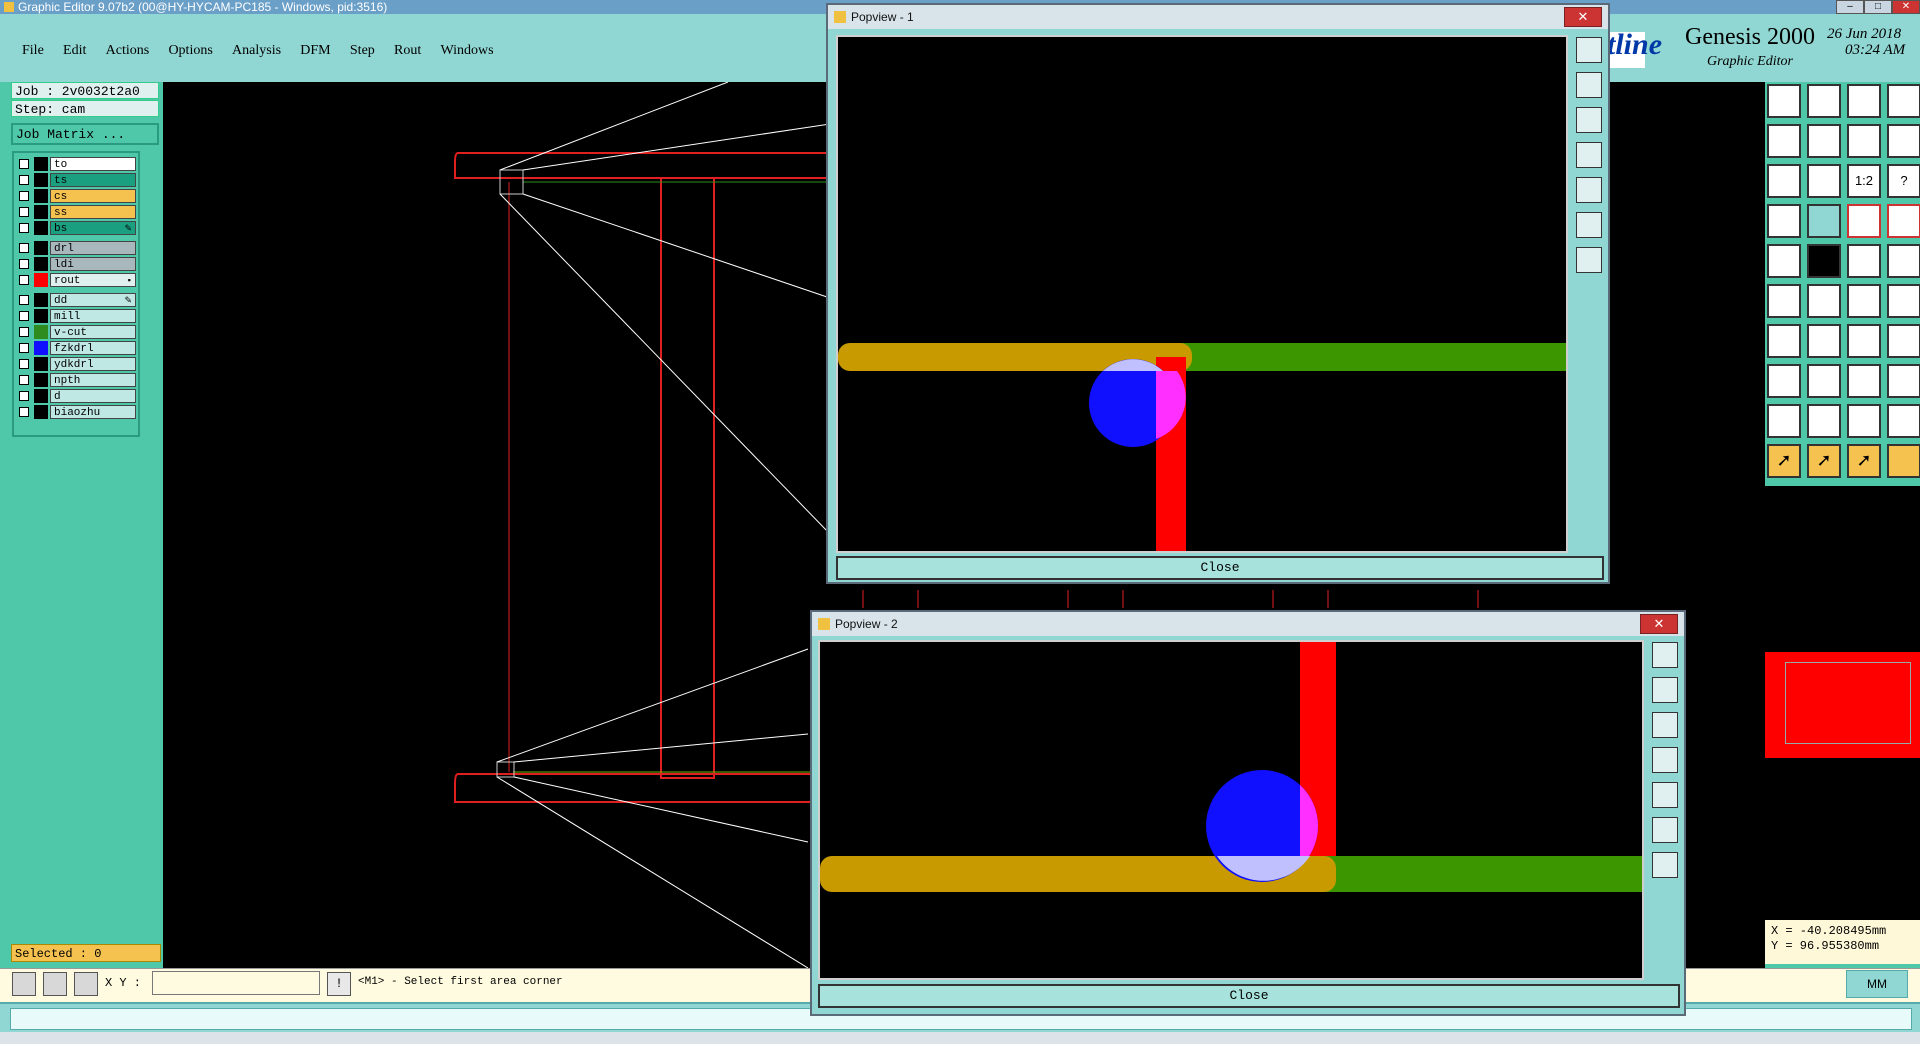  Describe the element at coordinates (1589, 190) in the screenshot. I see `pv1-pan-right-icon` at that location.